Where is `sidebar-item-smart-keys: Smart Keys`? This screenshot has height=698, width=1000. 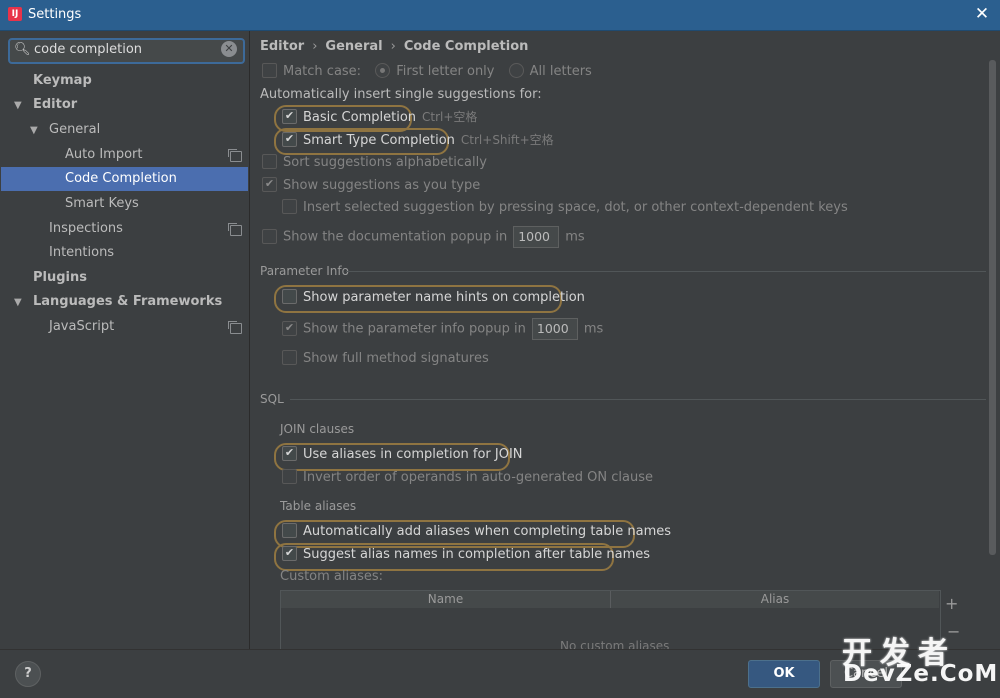 sidebar-item-smart-keys: Smart Keys is located at coordinates (102, 204).